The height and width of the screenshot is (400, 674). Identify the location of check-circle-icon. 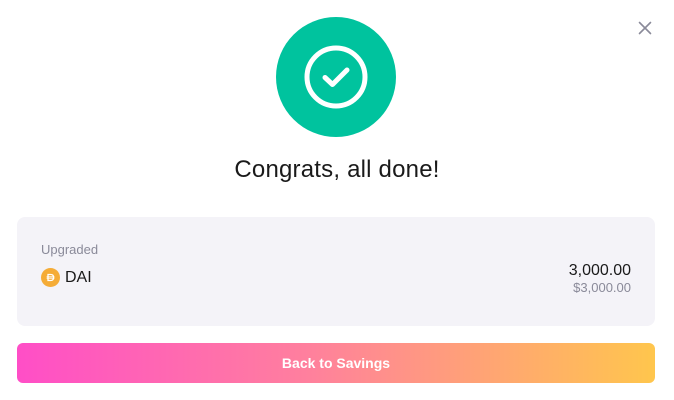
(336, 77).